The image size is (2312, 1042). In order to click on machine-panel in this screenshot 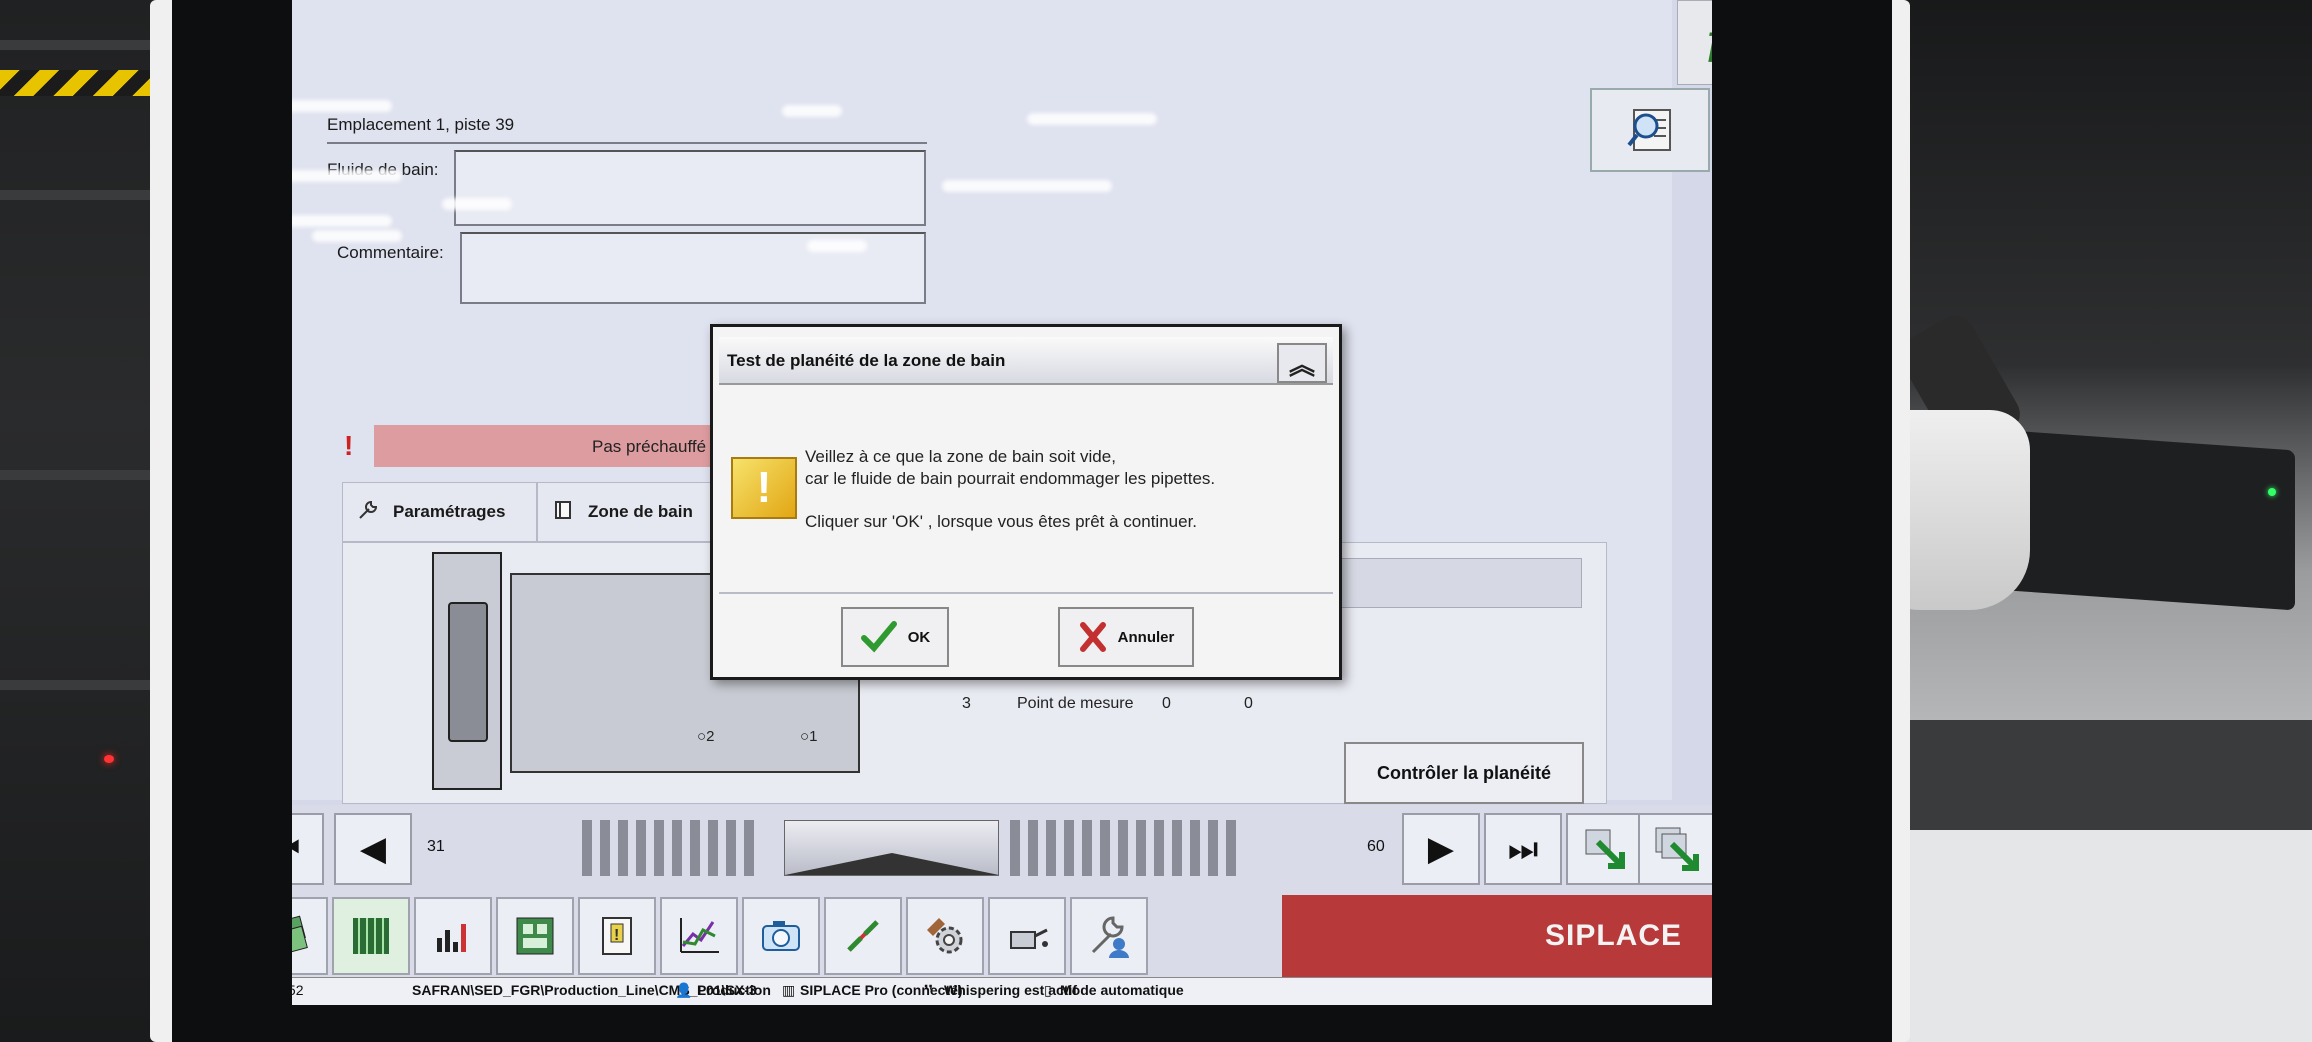, I will do `click(2101, 775)`.